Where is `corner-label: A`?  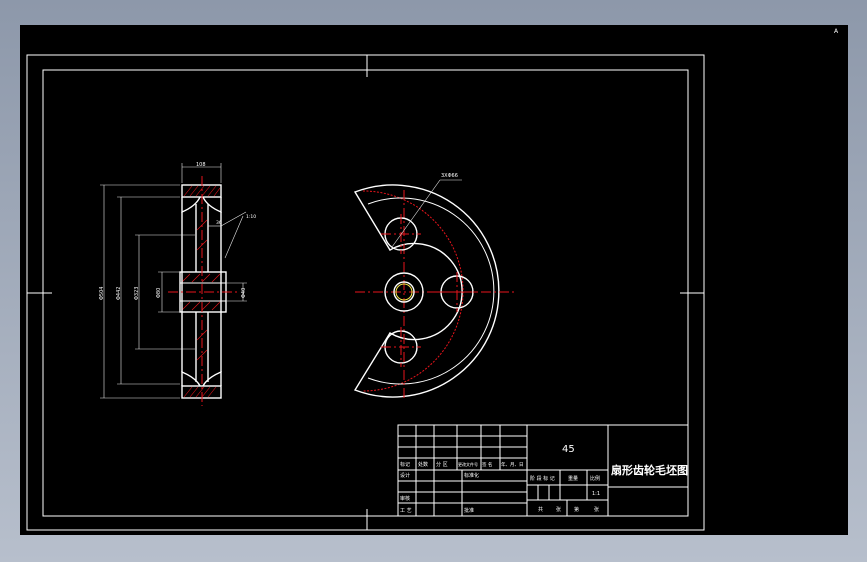 corner-label: A is located at coordinates (836, 31).